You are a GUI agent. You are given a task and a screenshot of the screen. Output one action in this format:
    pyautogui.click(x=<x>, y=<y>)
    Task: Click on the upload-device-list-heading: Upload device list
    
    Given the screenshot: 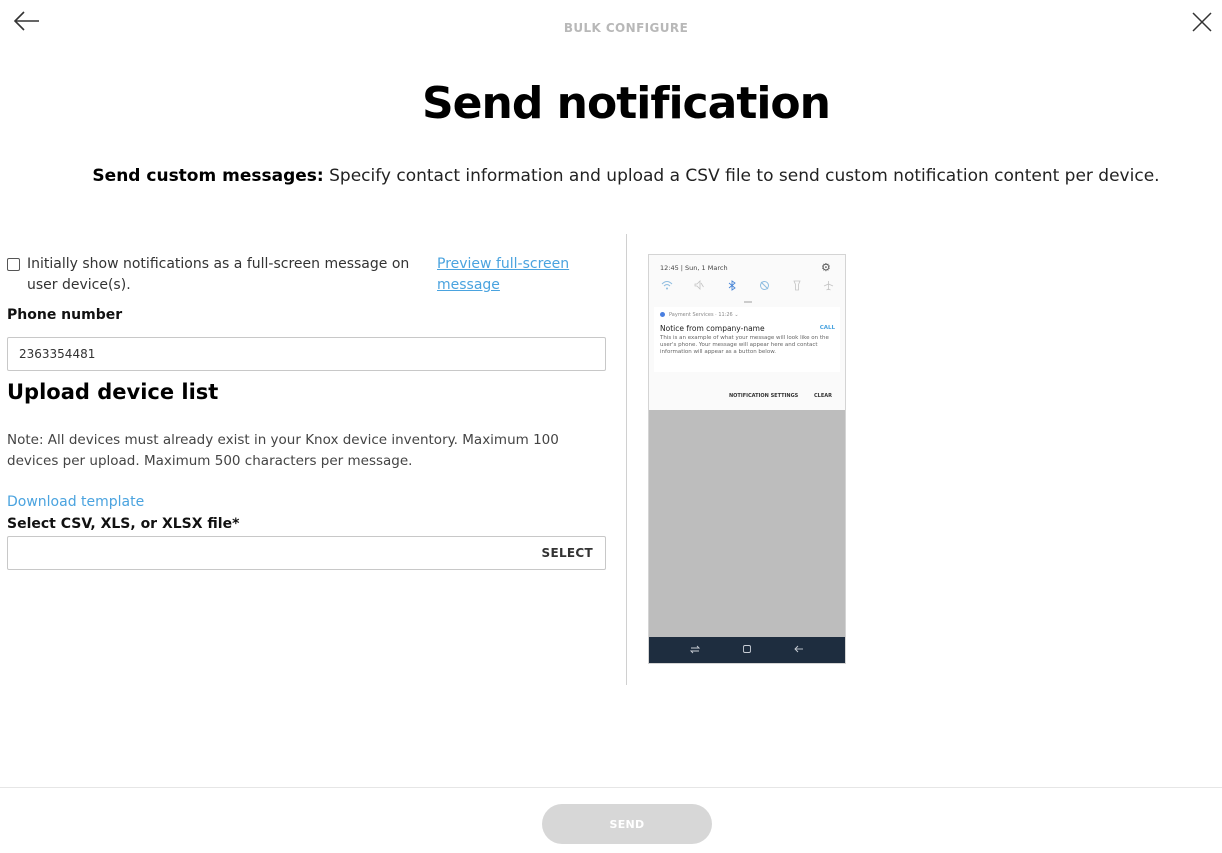 What is the action you would take?
    pyautogui.click(x=113, y=392)
    